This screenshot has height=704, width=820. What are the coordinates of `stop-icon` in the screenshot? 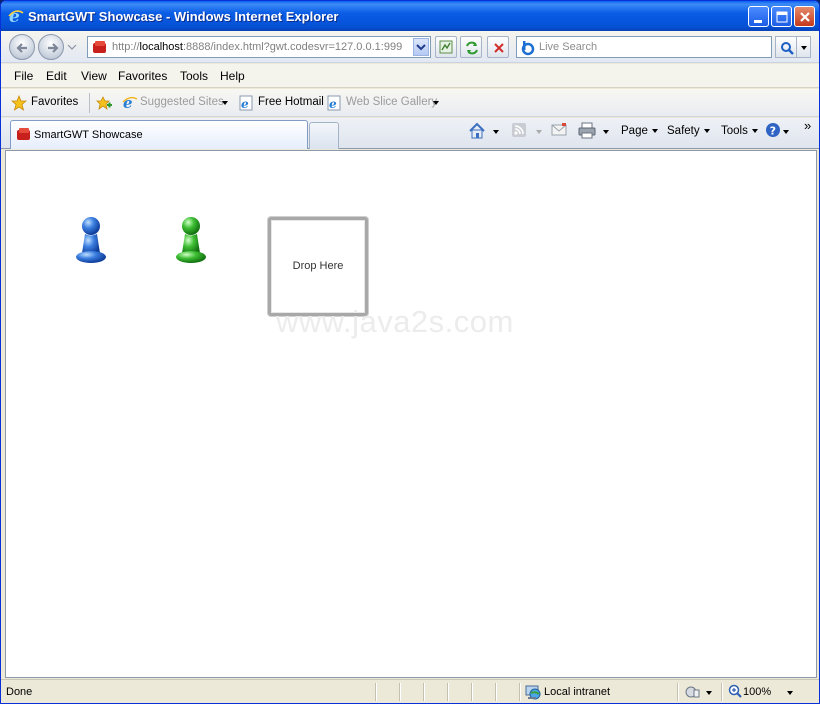 It's located at (499, 48).